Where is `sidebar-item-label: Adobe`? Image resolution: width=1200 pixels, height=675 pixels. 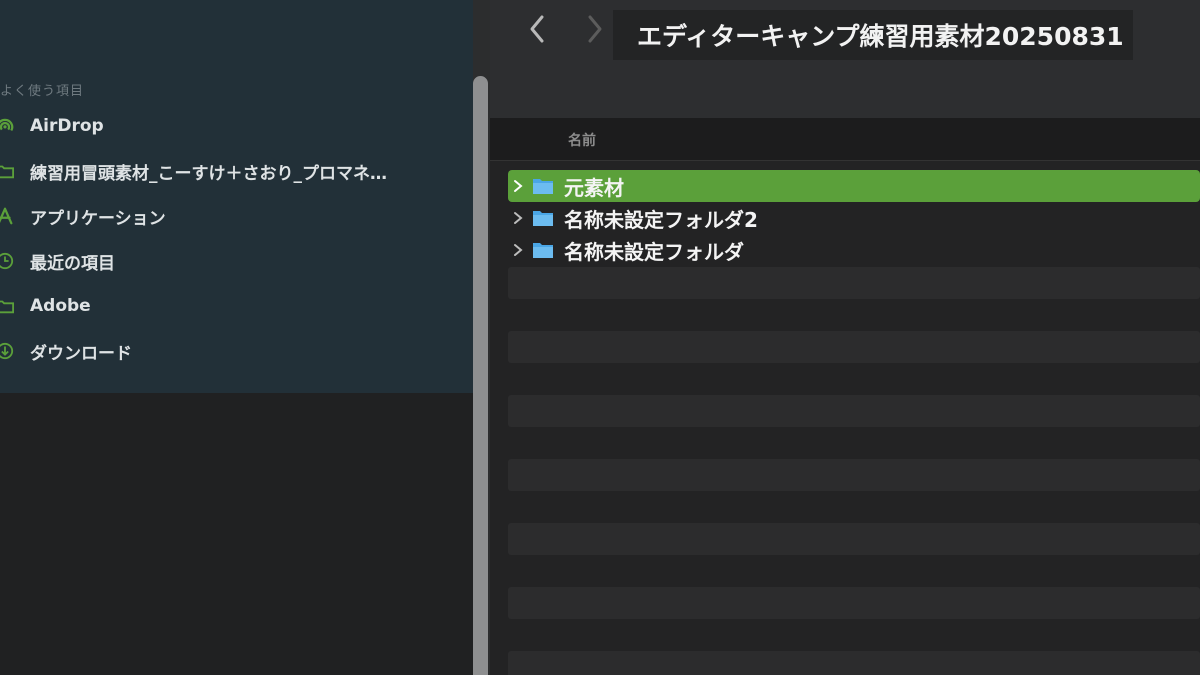 sidebar-item-label: Adobe is located at coordinates (60, 306).